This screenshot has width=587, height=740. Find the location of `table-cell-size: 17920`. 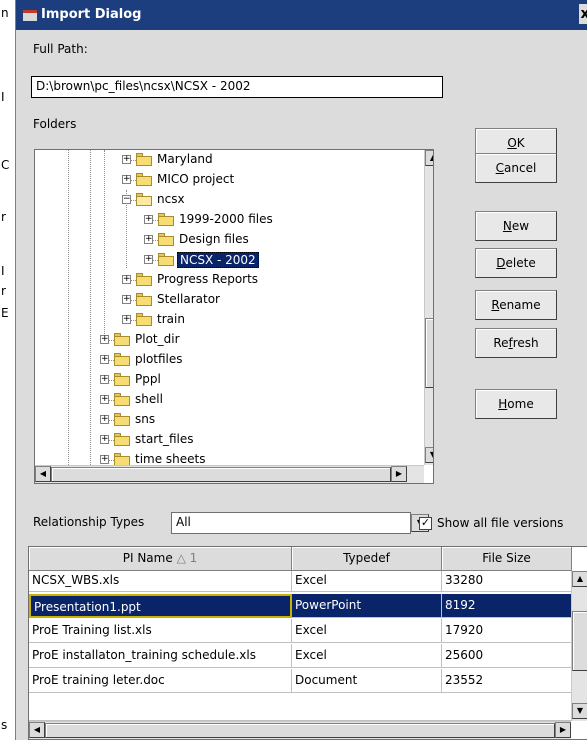

table-cell-size: 17920 is located at coordinates (507, 631).